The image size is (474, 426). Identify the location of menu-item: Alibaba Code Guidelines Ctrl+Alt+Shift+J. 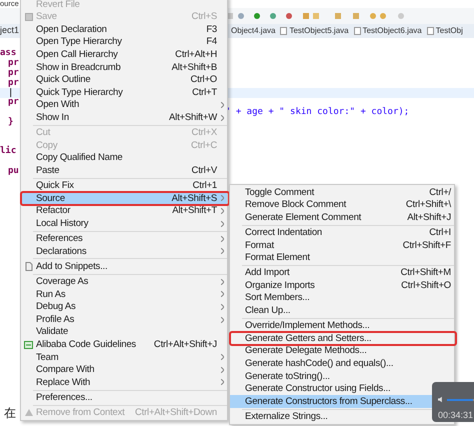
(124, 344).